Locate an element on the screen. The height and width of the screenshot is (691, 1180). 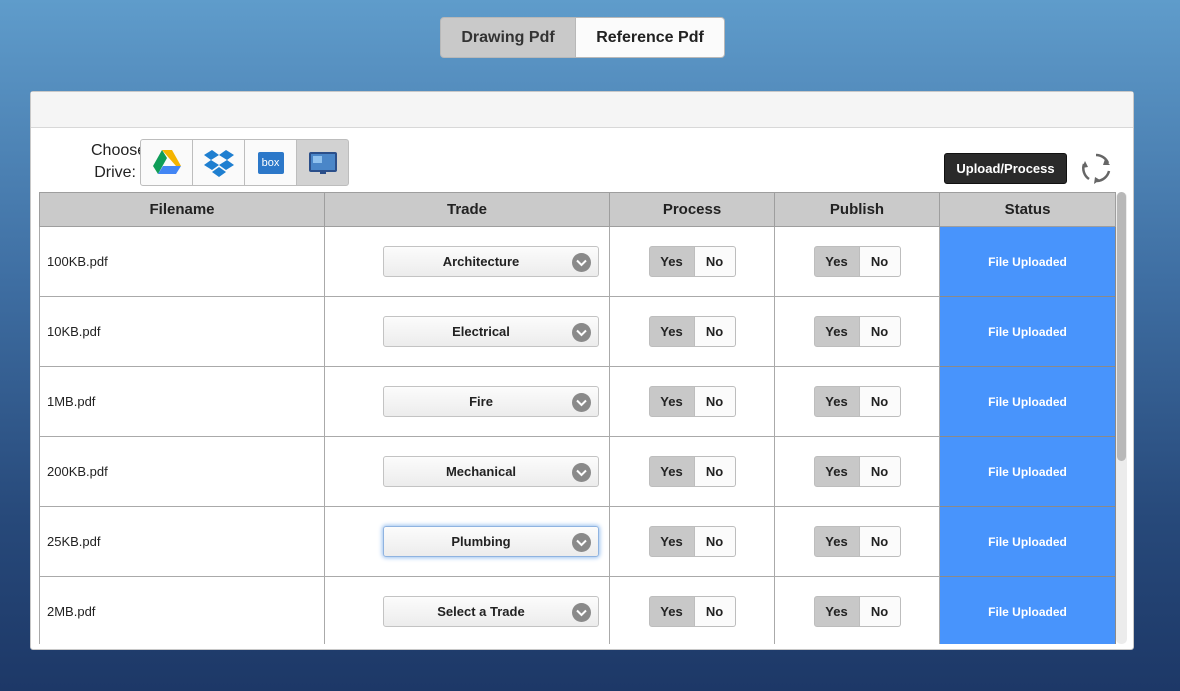
drive-selector: box is located at coordinates (244, 162).